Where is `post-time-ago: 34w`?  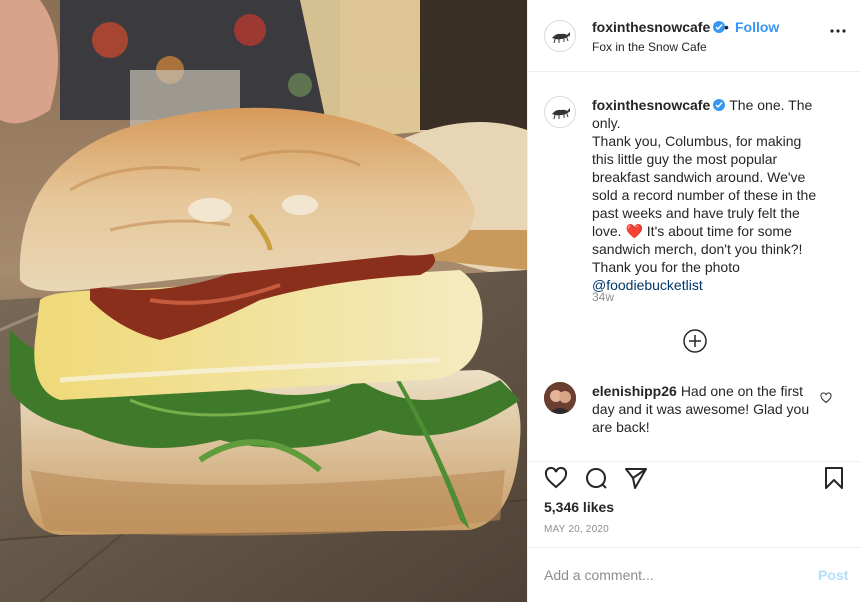
post-time-ago: 34w is located at coordinates (603, 297).